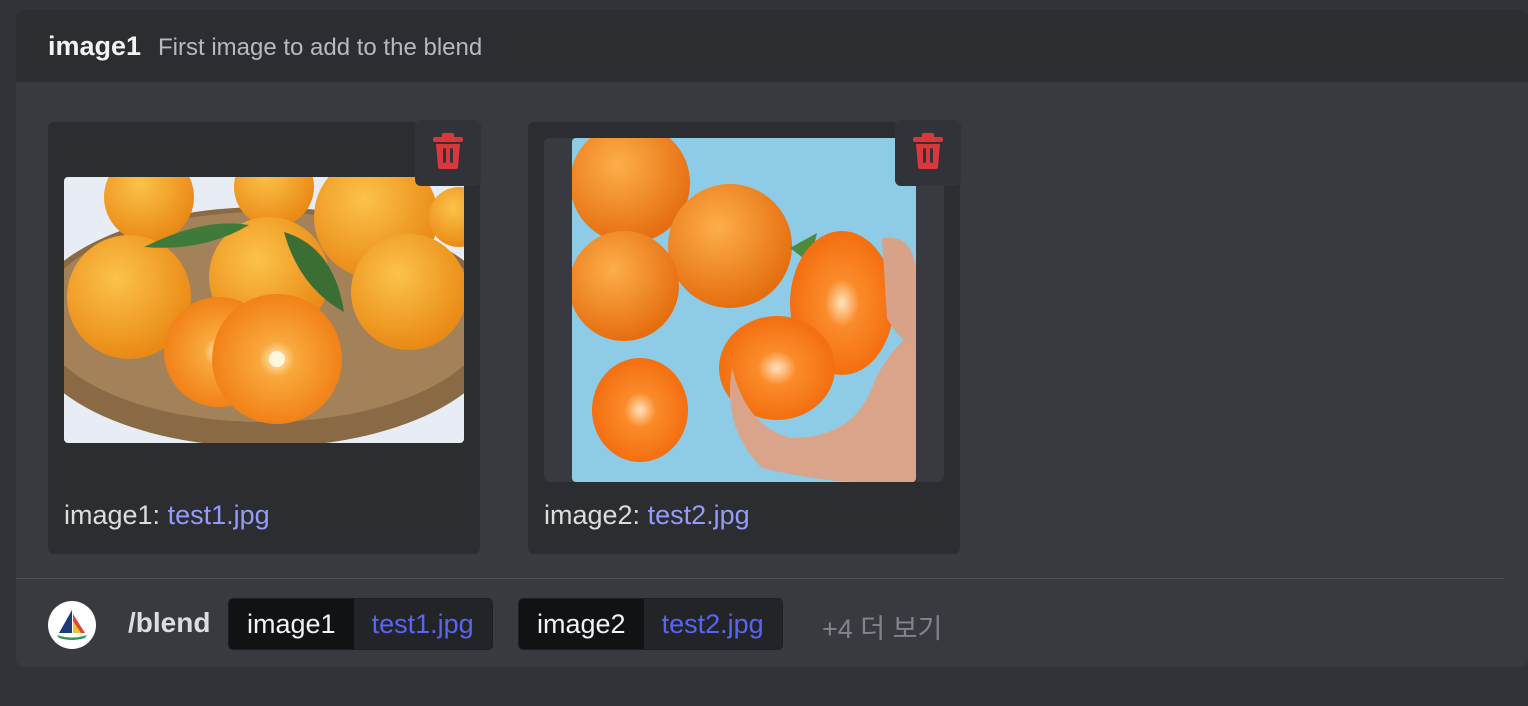 Image resolution: width=1528 pixels, height=706 pixels. I want to click on attachment-caption: image1: test1.jpg, so click(167, 515).